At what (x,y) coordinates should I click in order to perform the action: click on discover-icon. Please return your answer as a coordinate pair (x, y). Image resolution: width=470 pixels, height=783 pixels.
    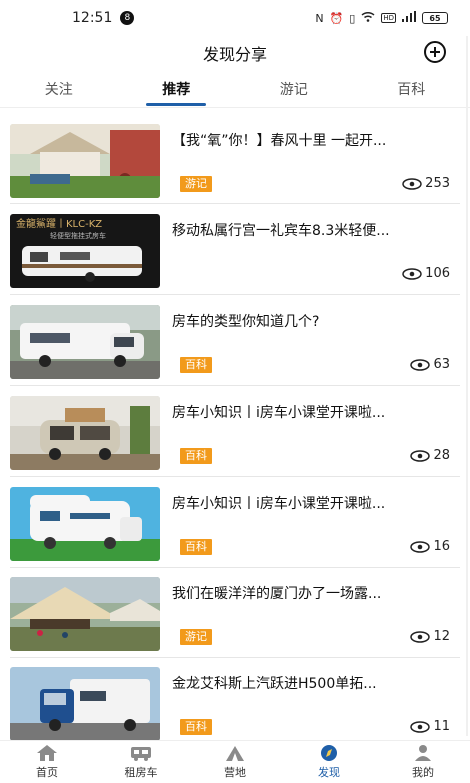
    Looking at the image, I should click on (329, 753).